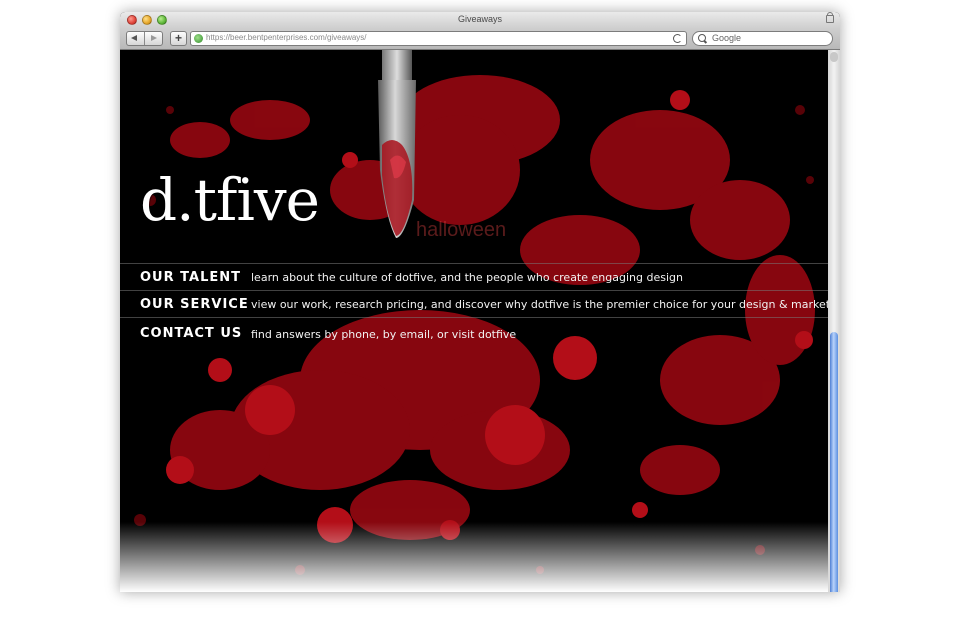 This screenshot has height=643, width=960. I want to click on title-bar: Giveaways, so click(480, 20).